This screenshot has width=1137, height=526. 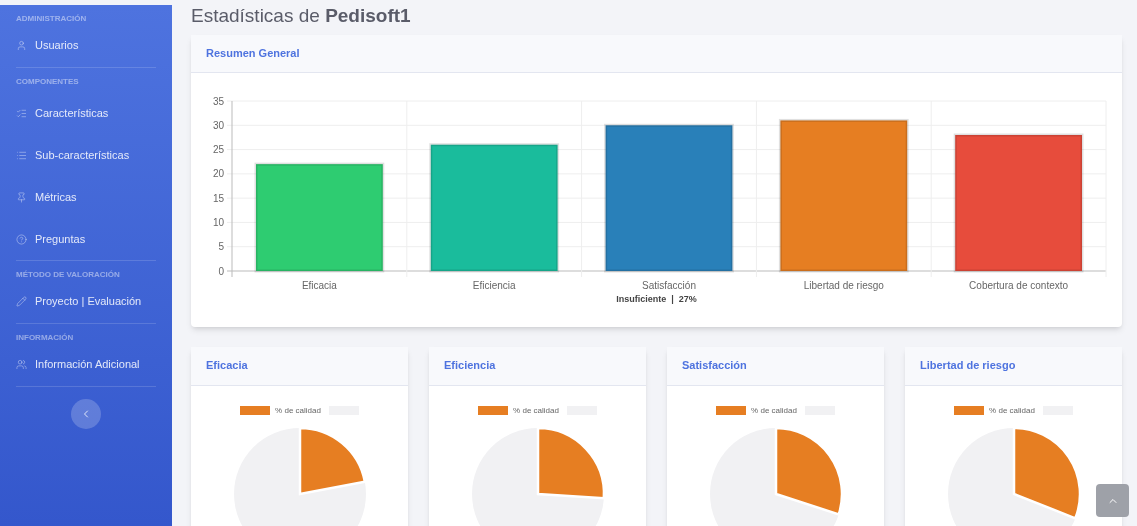 What do you see at coordinates (21, 45) in the screenshot?
I see `user-icon` at bounding box center [21, 45].